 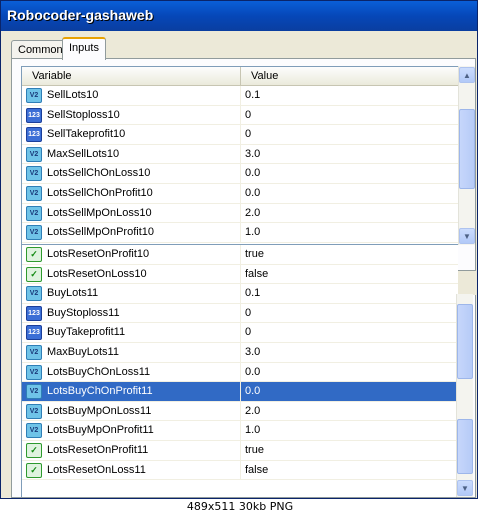 I want to click on column-header-value: Value, so click(x=259, y=76).